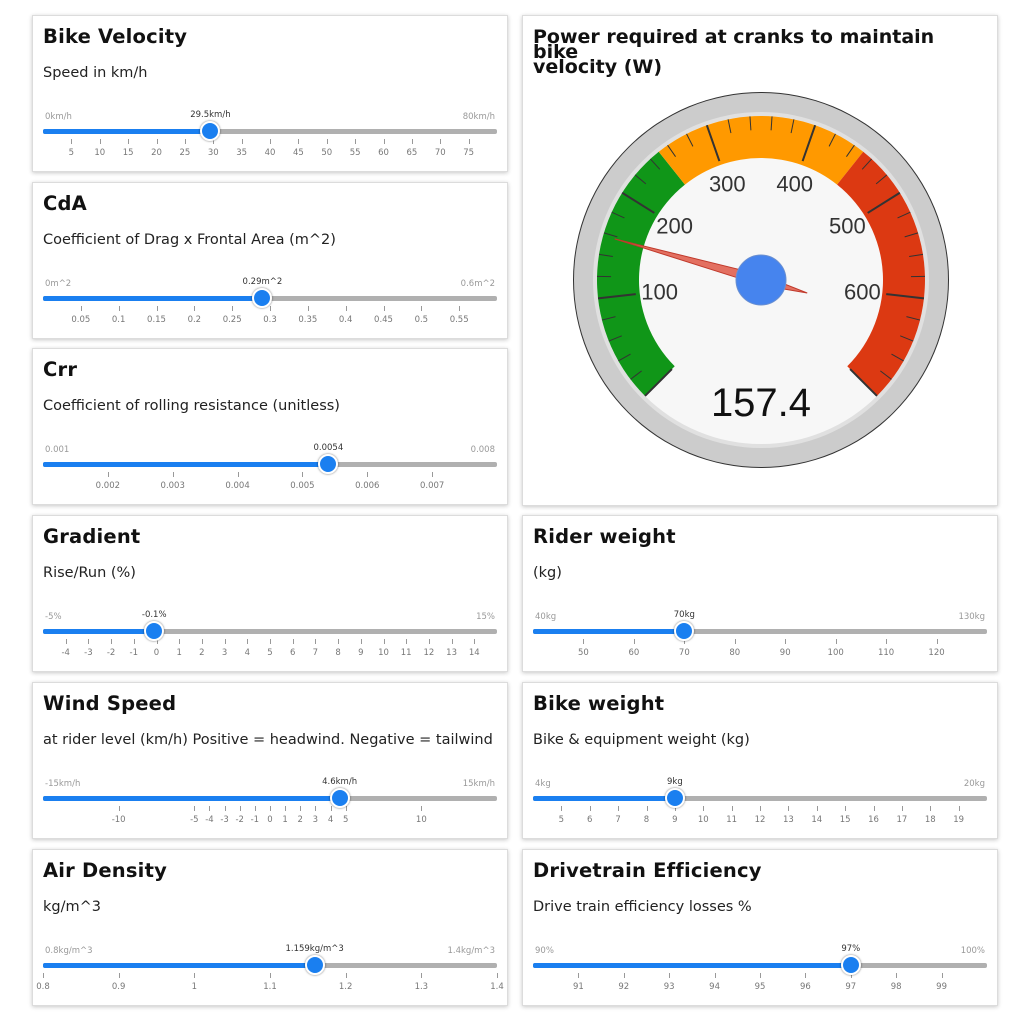 The image size is (1024, 1016). Describe the element at coordinates (760, 647) in the screenshot. I see `rider-weight-slider: 40kg130kg70kg5060708090100110120` at that location.